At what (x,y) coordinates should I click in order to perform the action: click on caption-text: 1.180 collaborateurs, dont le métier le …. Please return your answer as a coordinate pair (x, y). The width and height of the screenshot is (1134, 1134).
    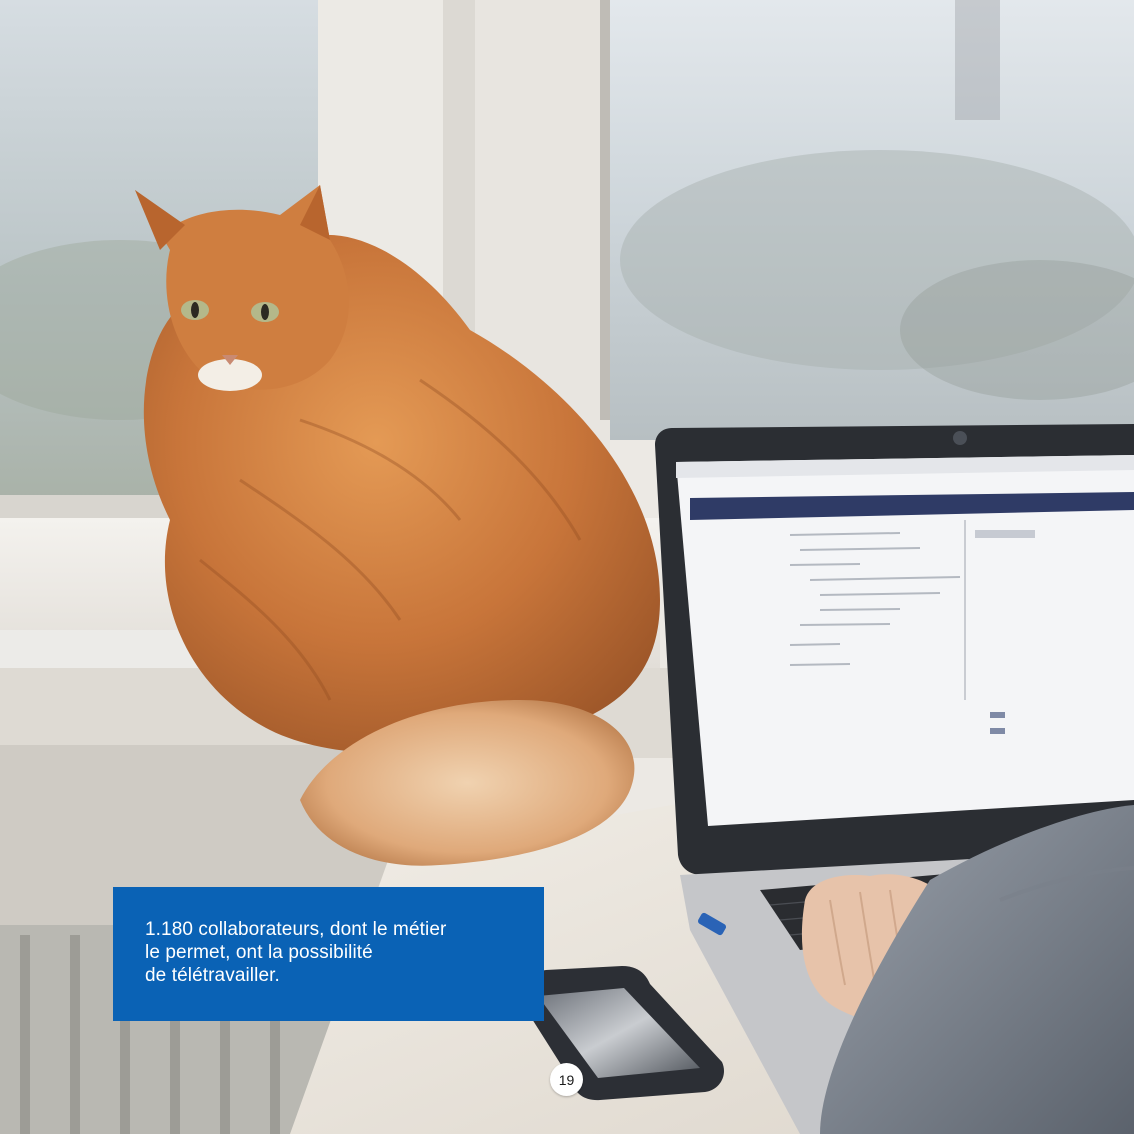
    Looking at the image, I should click on (296, 952).